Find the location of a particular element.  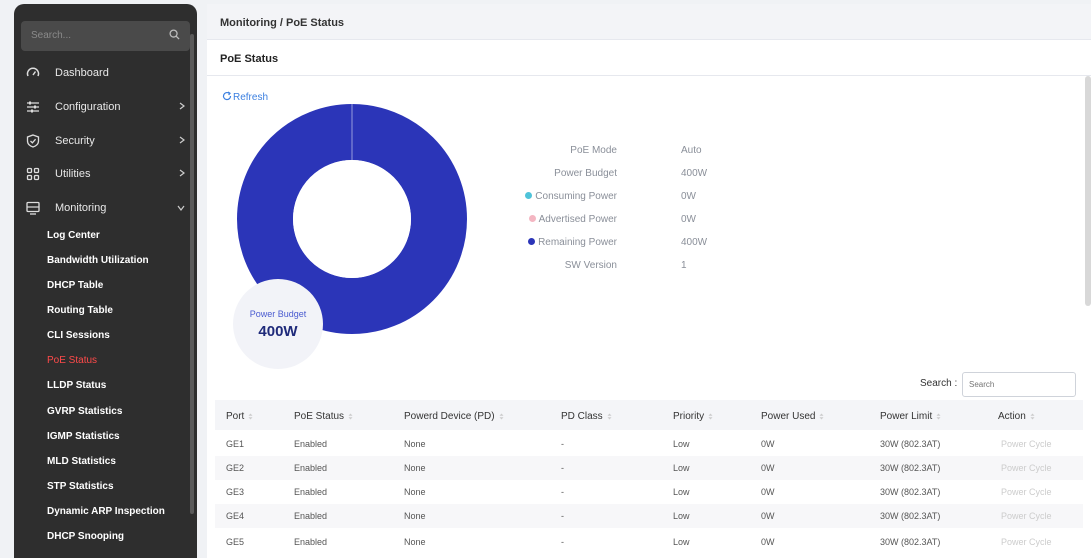

donut-hole is located at coordinates (352, 219).